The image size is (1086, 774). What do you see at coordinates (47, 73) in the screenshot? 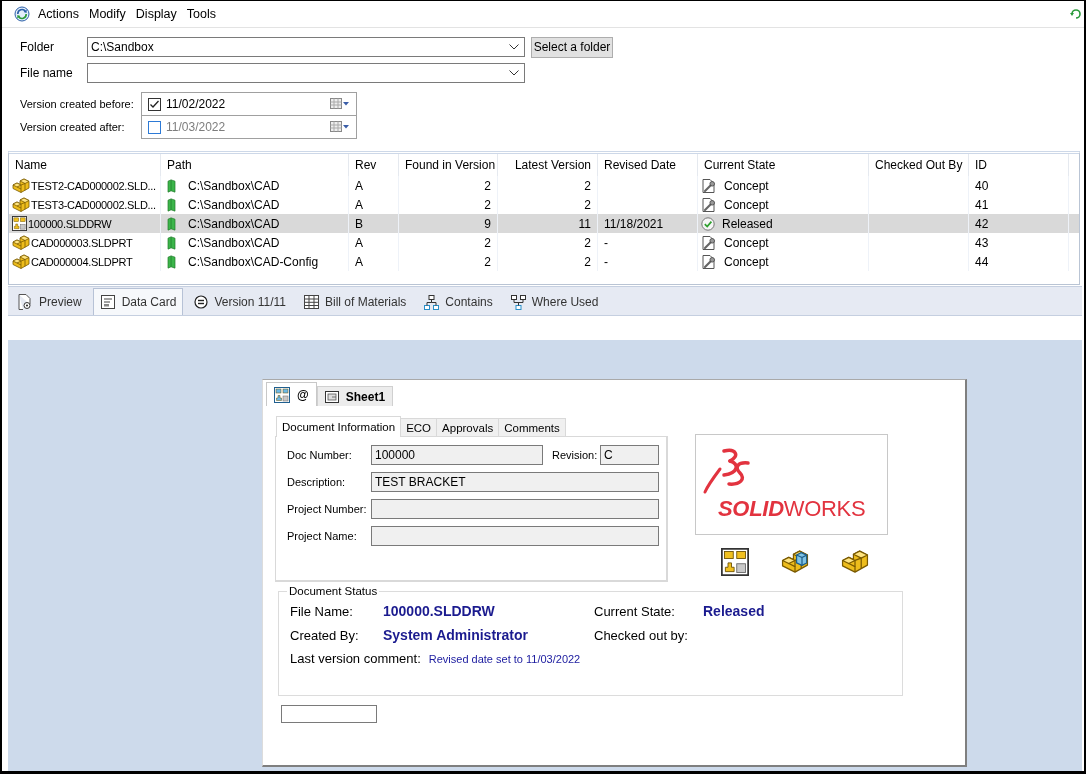
I see `field-label: File name` at bounding box center [47, 73].